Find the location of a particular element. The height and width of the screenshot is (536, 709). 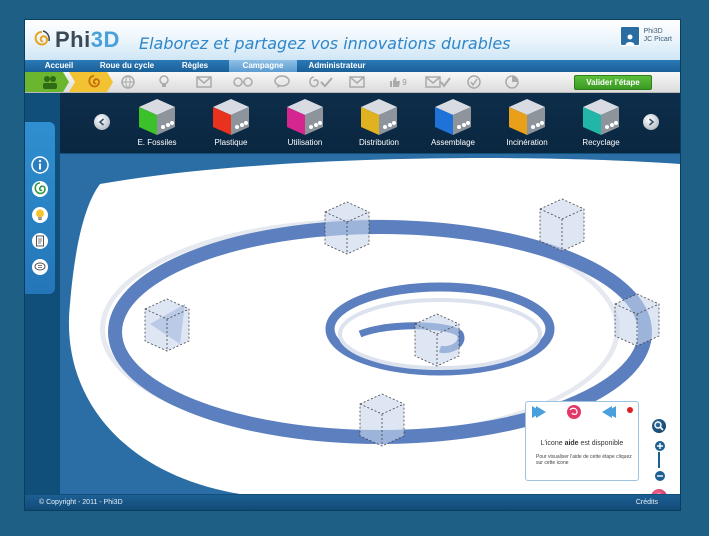

footer: © Copyright - 2011 - Phi3D Crédits is located at coordinates (352, 502).